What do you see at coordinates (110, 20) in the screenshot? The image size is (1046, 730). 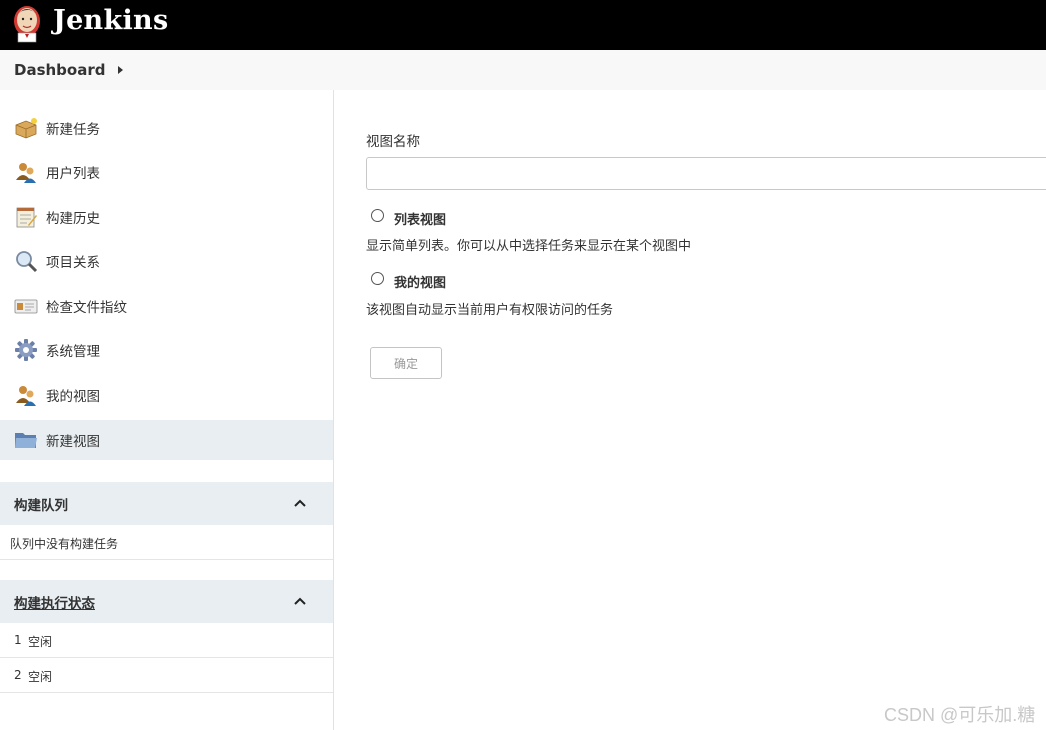 I see `brand-title: Jenkins` at bounding box center [110, 20].